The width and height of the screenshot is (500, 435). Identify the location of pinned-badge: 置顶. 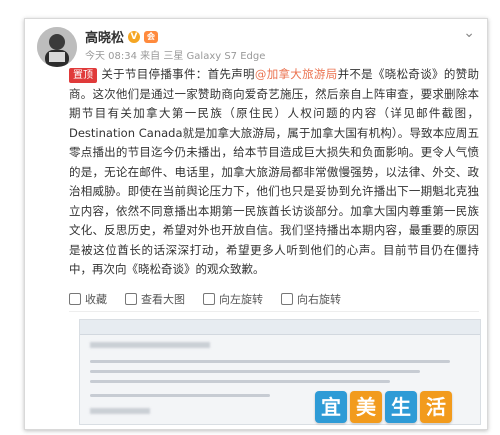
(83, 75).